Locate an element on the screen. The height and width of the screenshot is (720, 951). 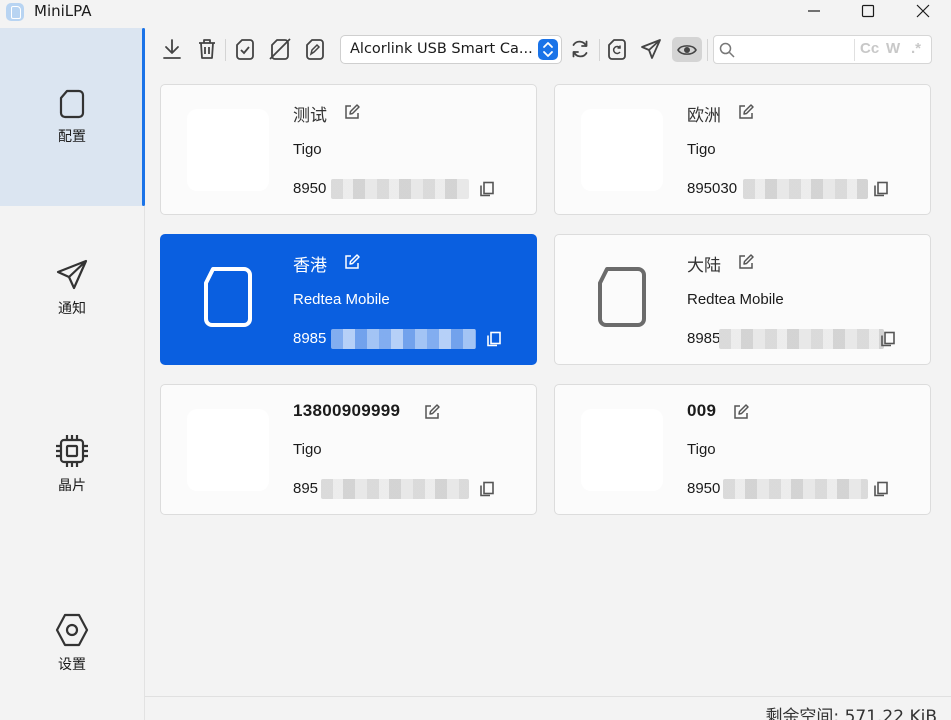
profile-name: 13800909999 is located at coordinates (347, 410).